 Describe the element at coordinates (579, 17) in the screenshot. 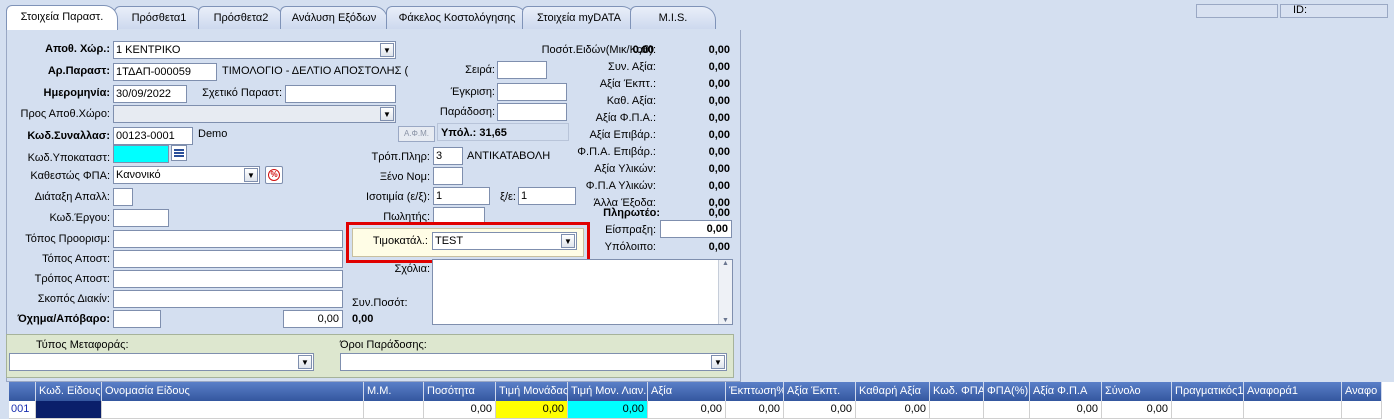

I see `tab-mydata: Στοιχεία myDATA` at that location.